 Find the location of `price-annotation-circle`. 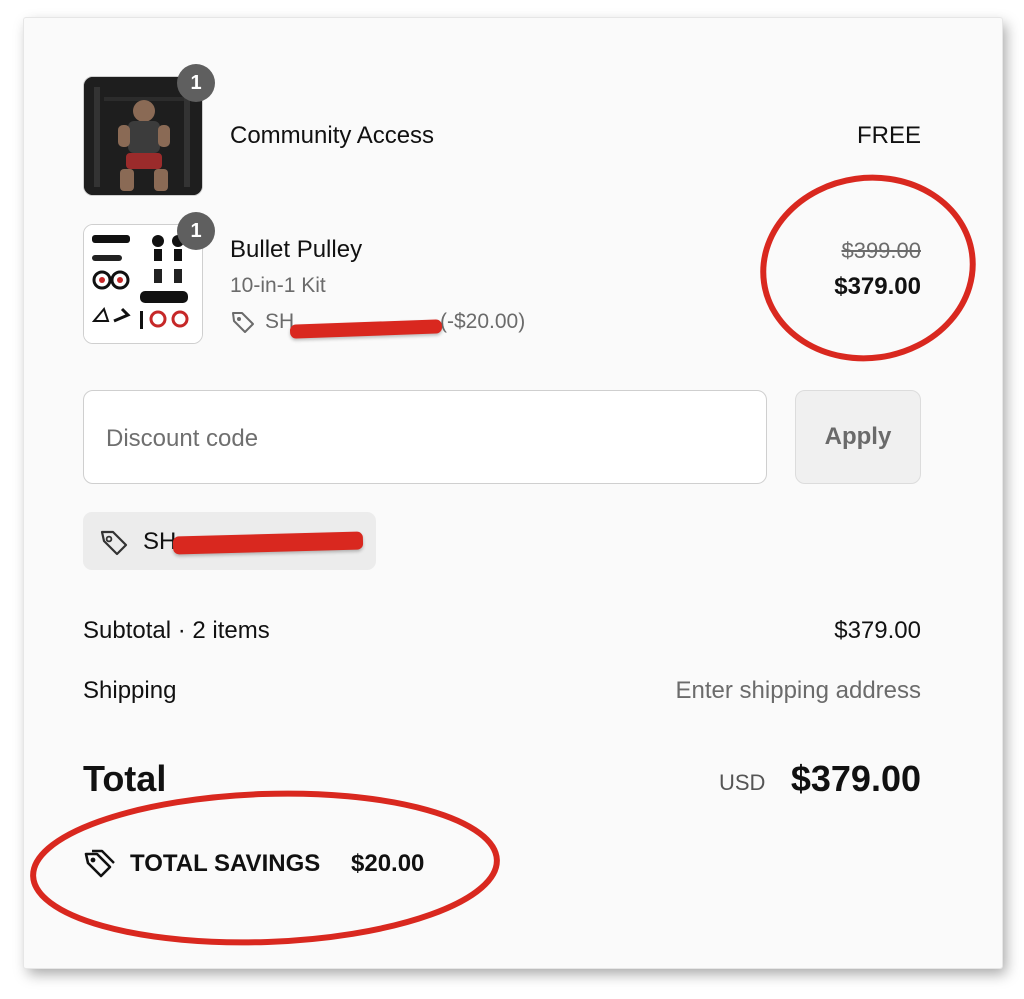

price-annotation-circle is located at coordinates (868, 268).